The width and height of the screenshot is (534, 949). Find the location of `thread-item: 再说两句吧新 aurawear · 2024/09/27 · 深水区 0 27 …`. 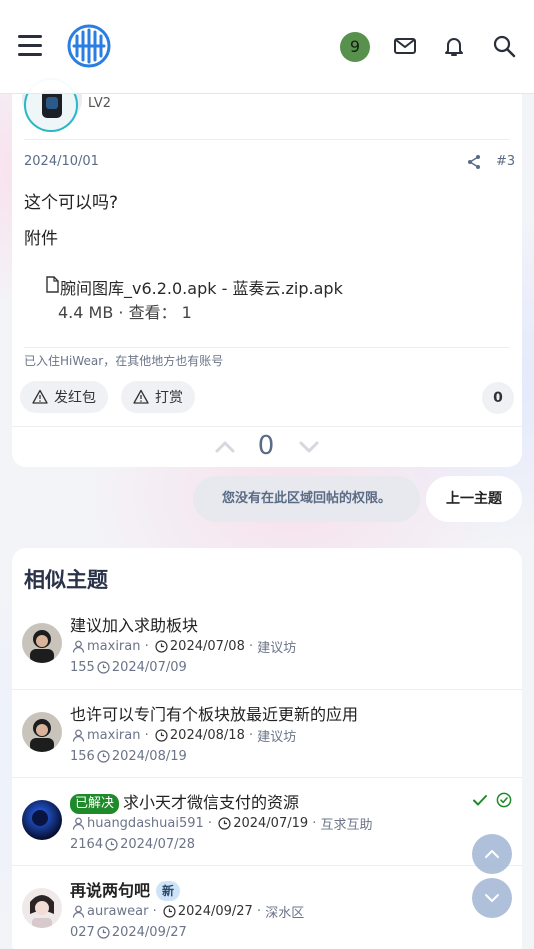

thread-item: 再说两句吧新 aurawear · 2024/09/27 · 深水区 0 27 … is located at coordinates (267, 907).